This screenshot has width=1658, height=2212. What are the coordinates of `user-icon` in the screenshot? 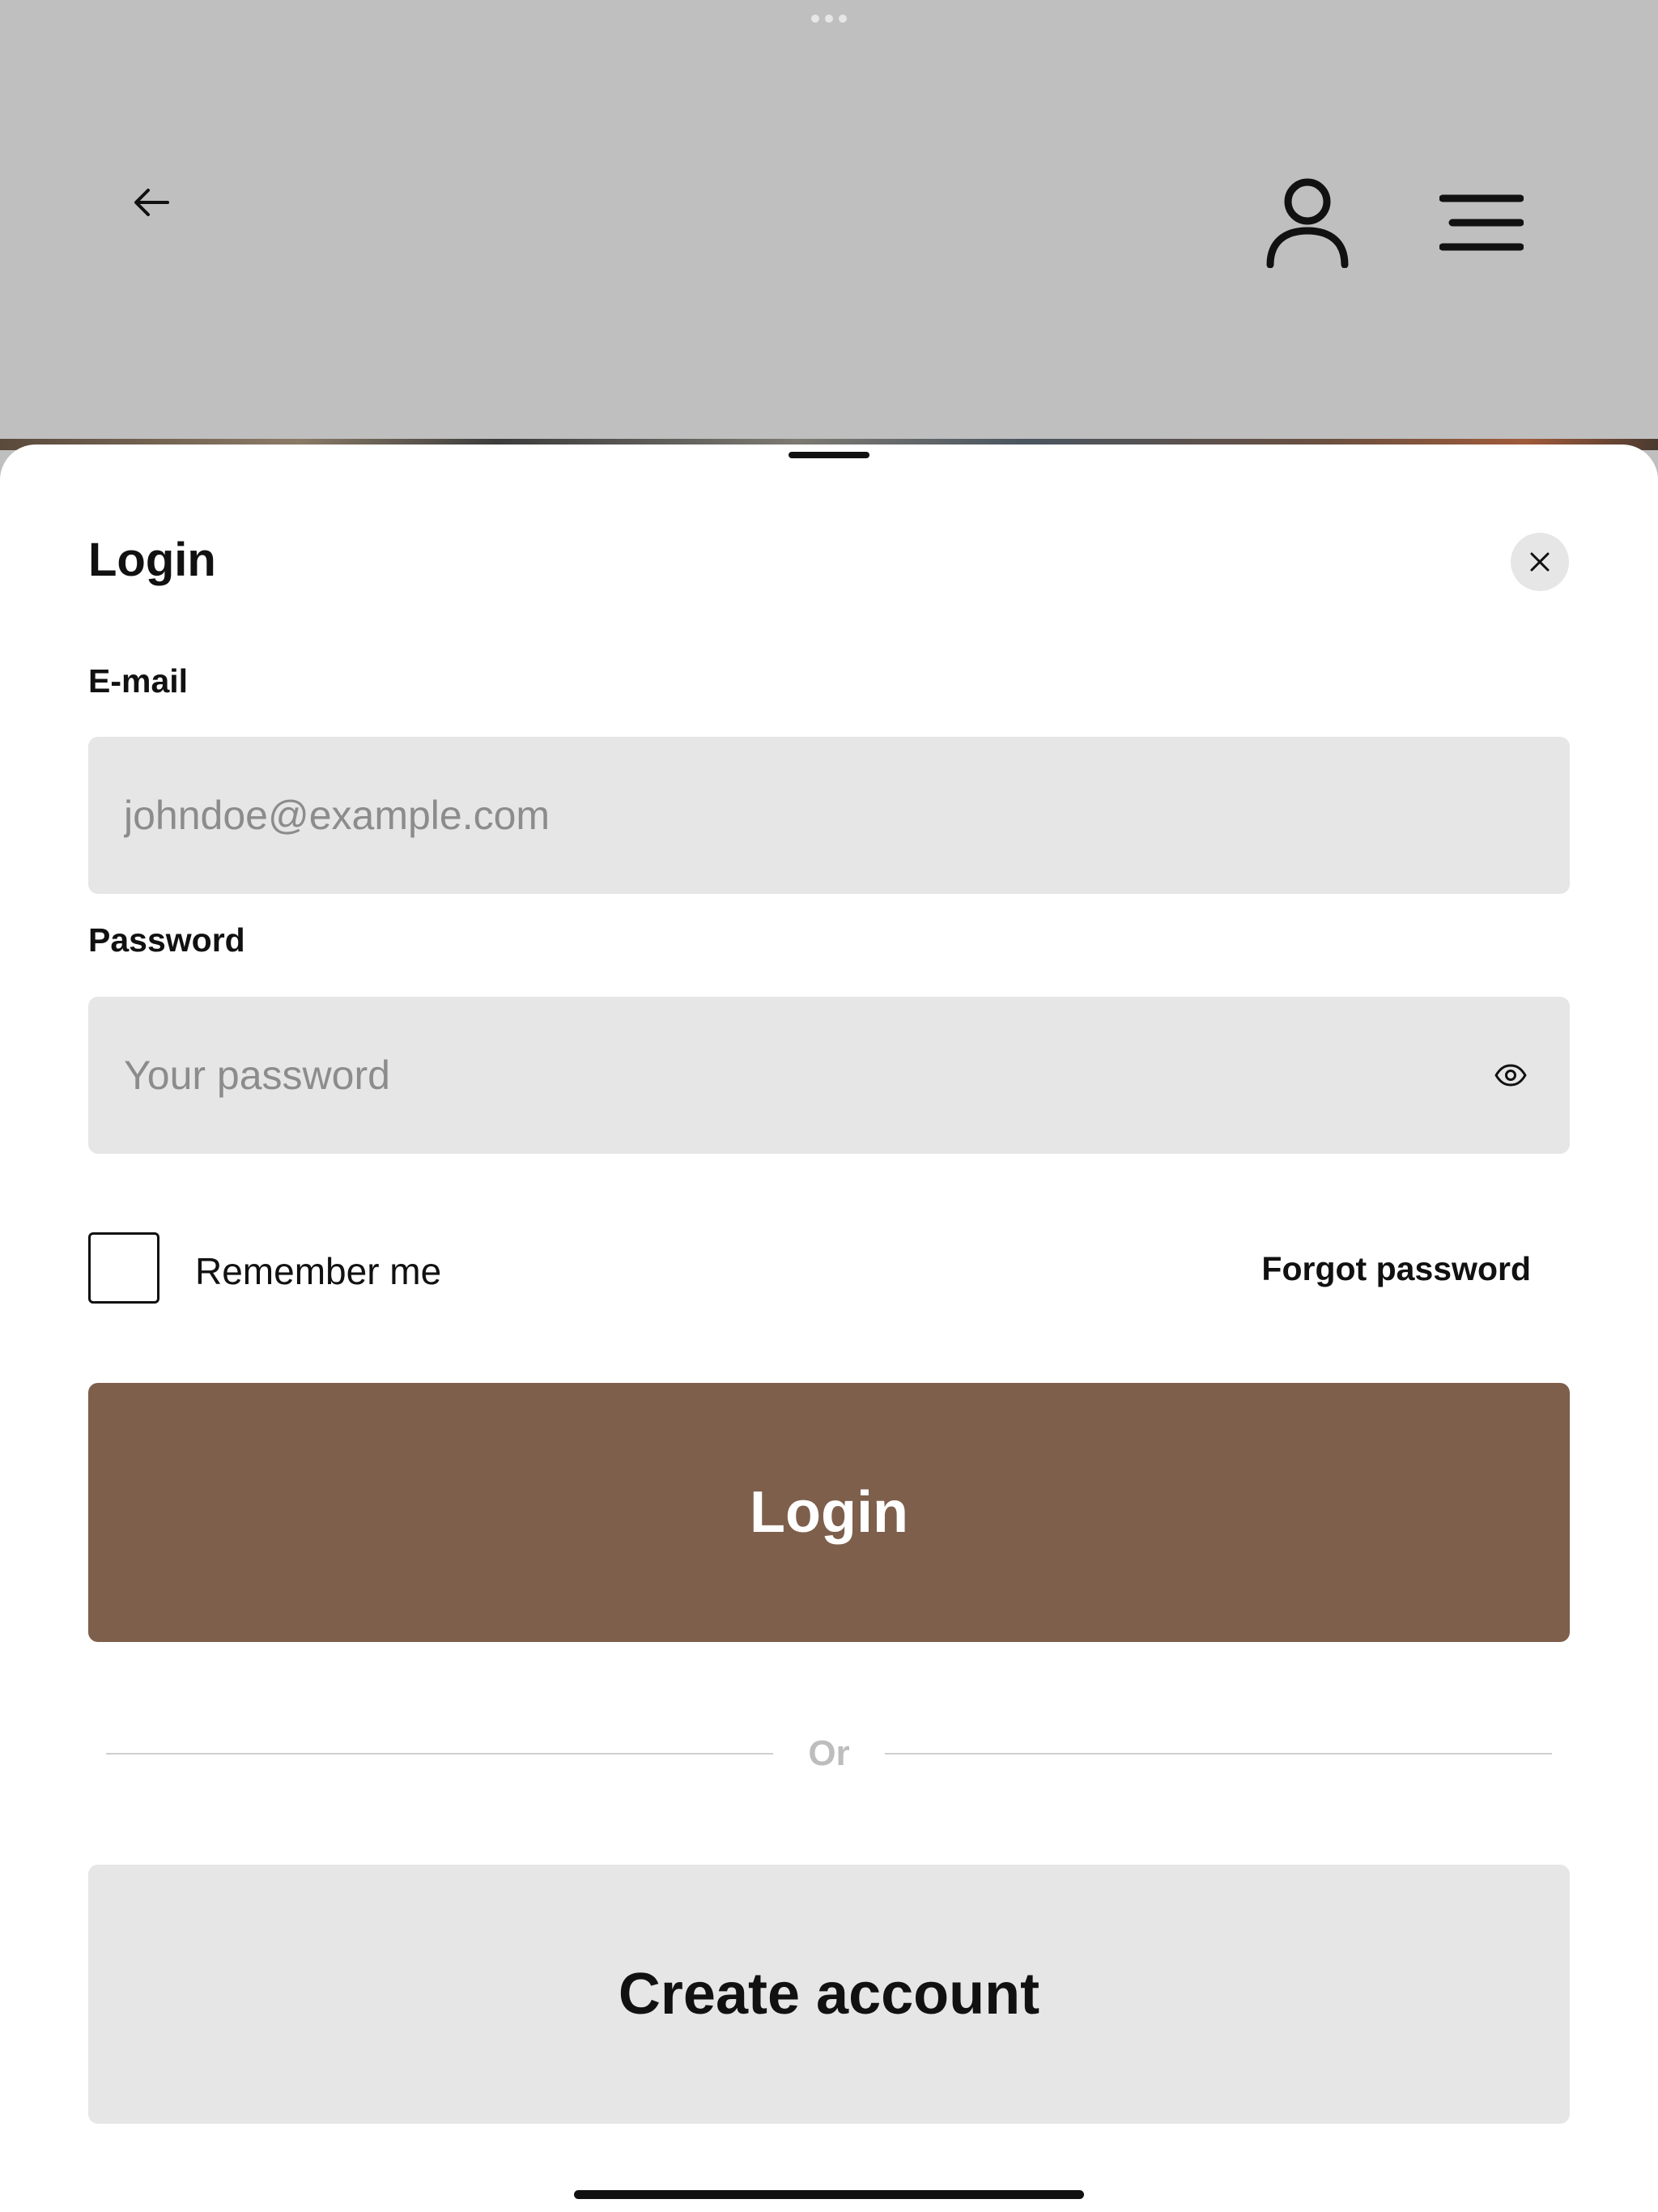 It's located at (1307, 223).